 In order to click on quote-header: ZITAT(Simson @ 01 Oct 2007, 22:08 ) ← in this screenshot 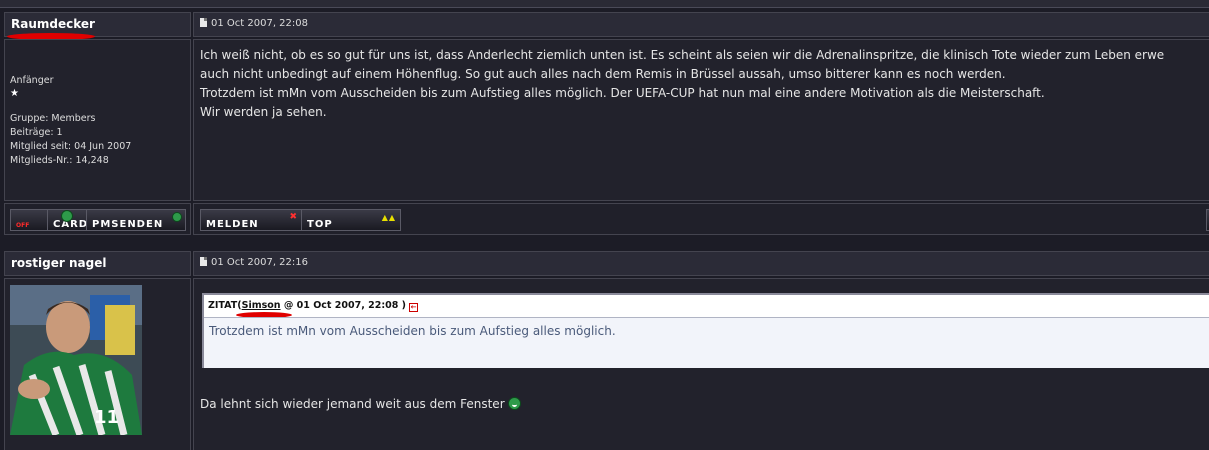, I will do `click(313, 306)`.